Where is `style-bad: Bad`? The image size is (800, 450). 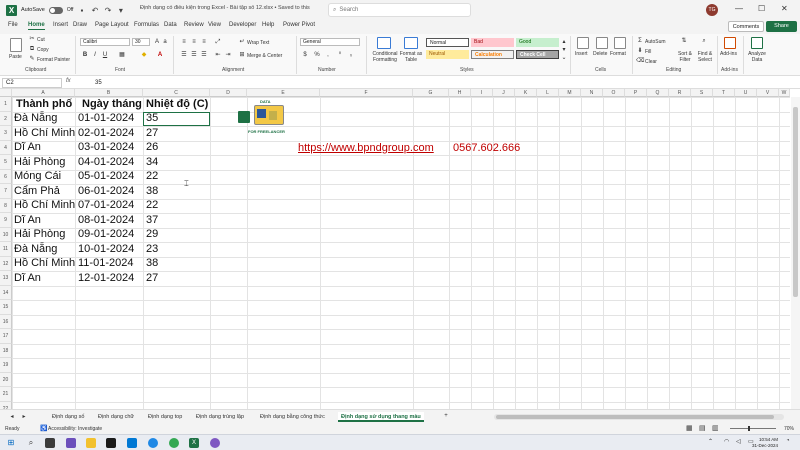 style-bad: Bad is located at coordinates (492, 42).